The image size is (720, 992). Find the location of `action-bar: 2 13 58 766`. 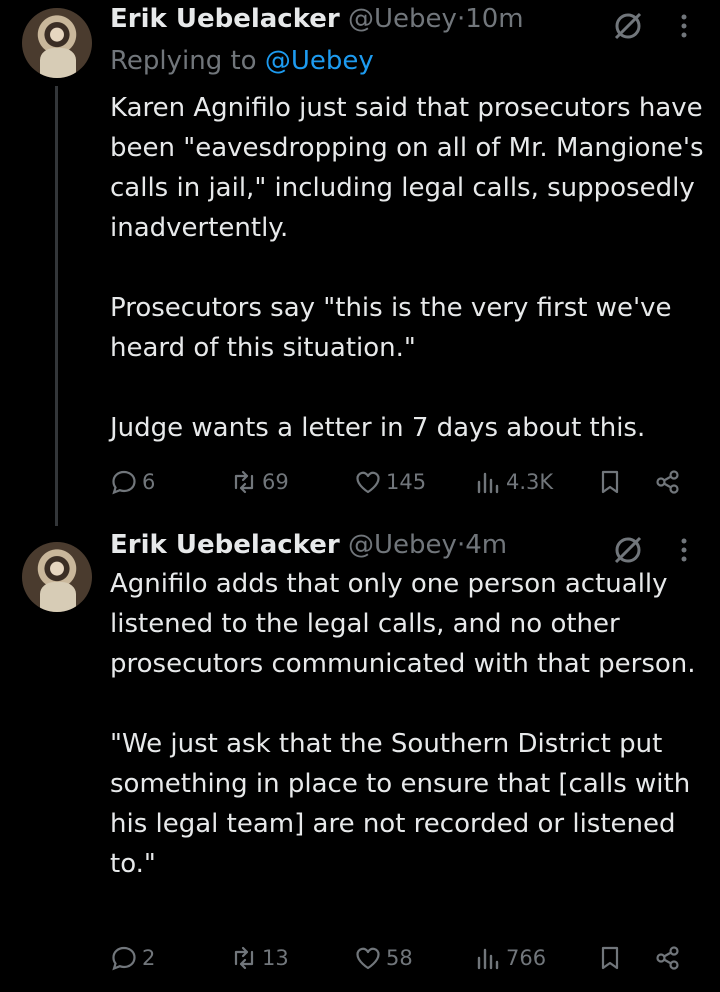

action-bar: 2 13 58 766 is located at coordinates (400, 958).